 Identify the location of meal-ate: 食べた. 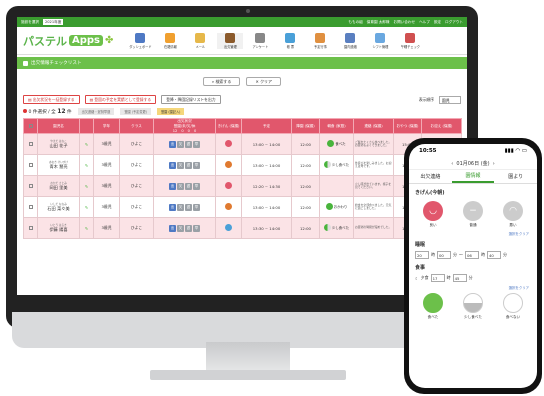
(433, 306).